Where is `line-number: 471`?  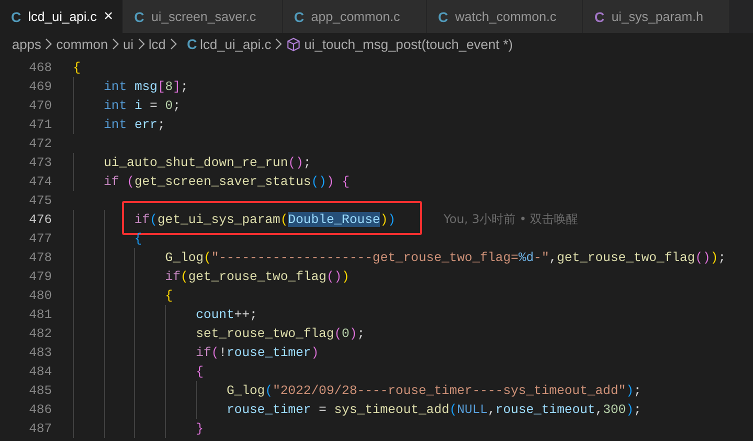 line-number: 471 is located at coordinates (40, 125).